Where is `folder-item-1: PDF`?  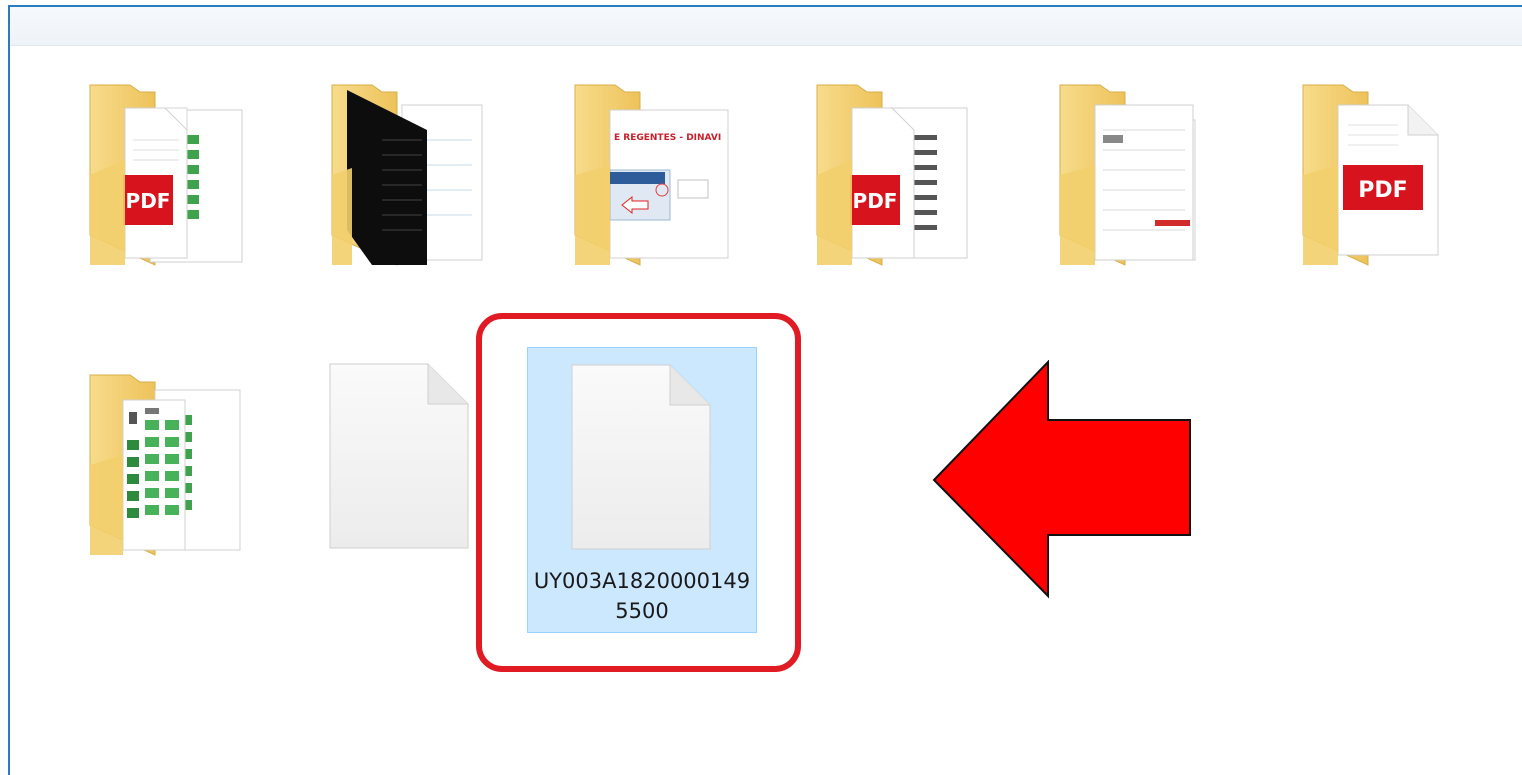
folder-item-1: PDF is located at coordinates (165, 175).